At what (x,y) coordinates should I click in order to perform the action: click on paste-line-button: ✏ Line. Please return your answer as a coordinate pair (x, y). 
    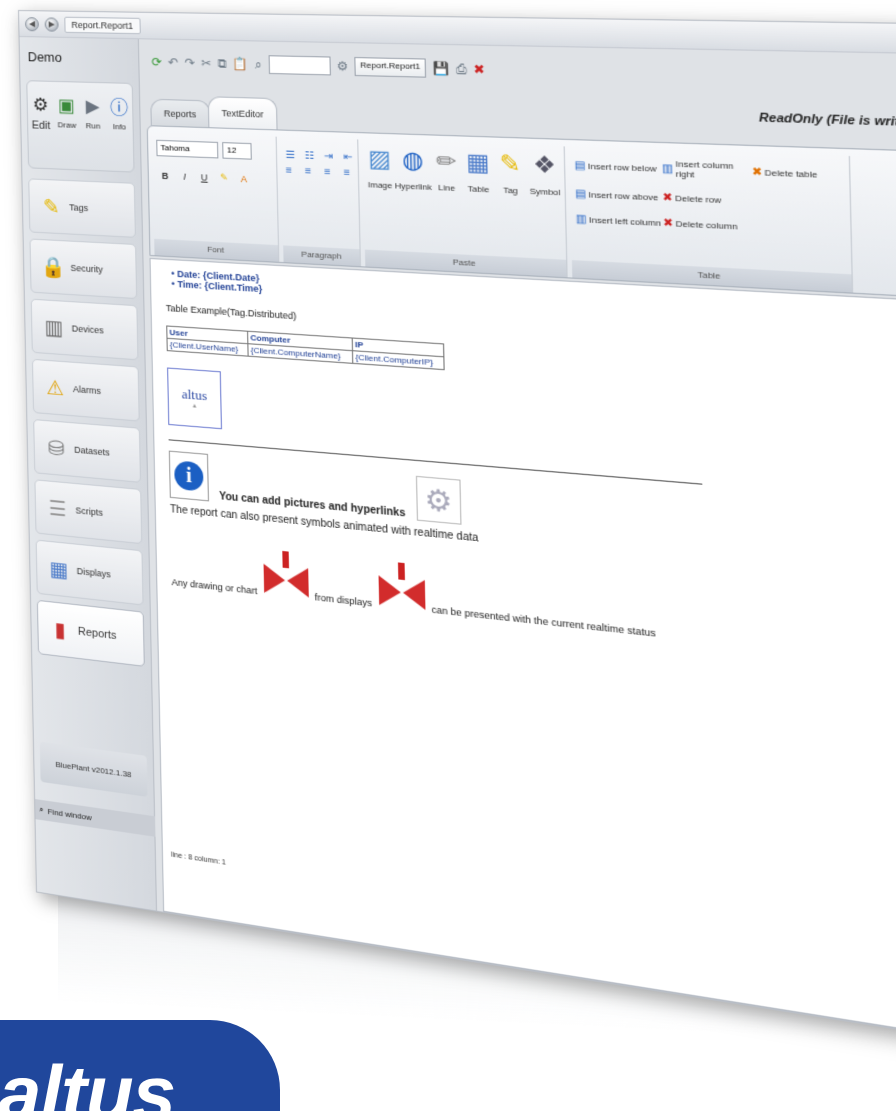
    Looking at the image, I should click on (446, 169).